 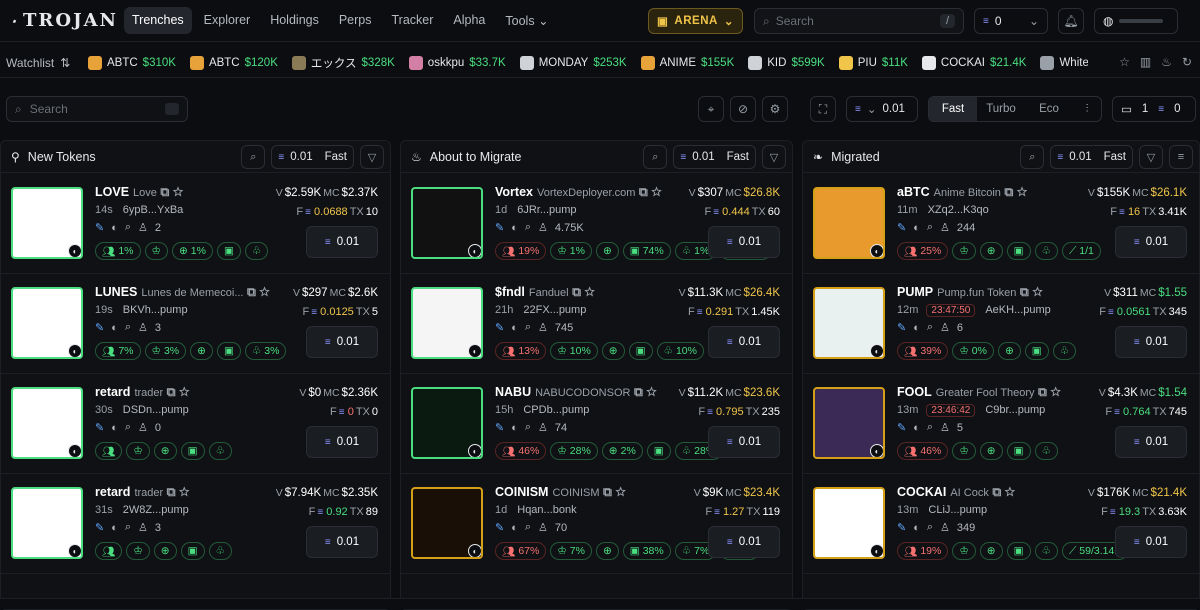 What do you see at coordinates (573, 63) in the screenshot?
I see `watch-item: MONDAY $253K` at bounding box center [573, 63].